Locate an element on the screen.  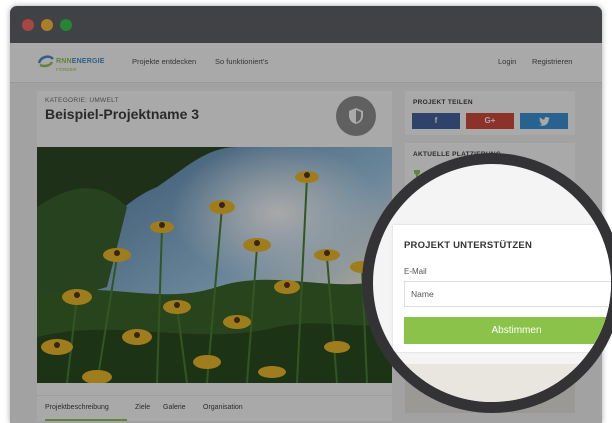
name-input is located at coordinates (507, 294).